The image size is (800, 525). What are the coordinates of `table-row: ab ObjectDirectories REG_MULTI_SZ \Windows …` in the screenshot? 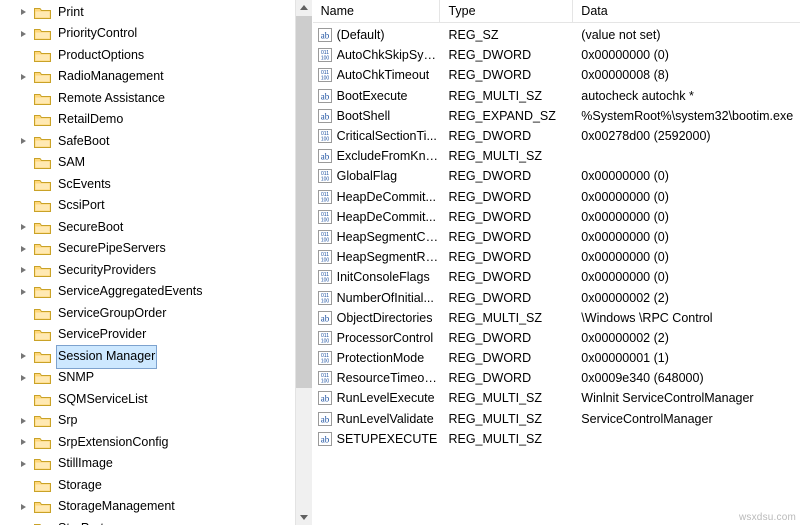 It's located at (556, 318).